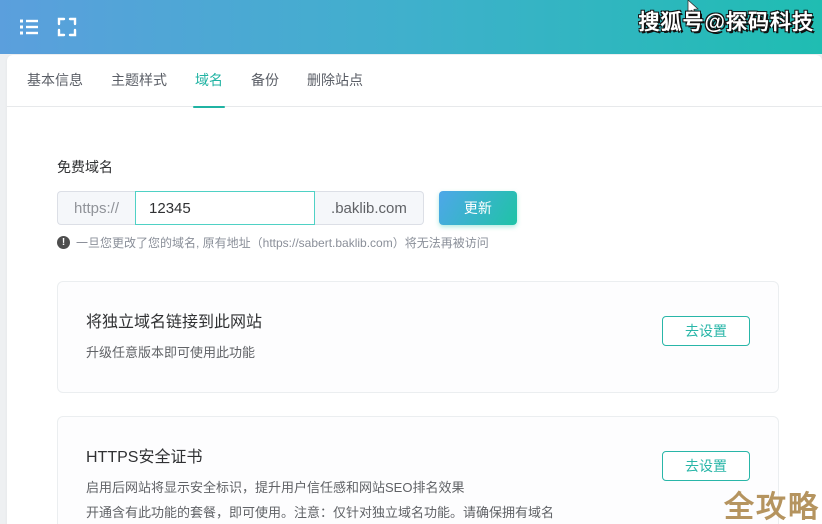 This screenshot has height=524, width=822. Describe the element at coordinates (726, 22) in the screenshot. I see `top-watermark: 搜狐号@探码科技` at that location.